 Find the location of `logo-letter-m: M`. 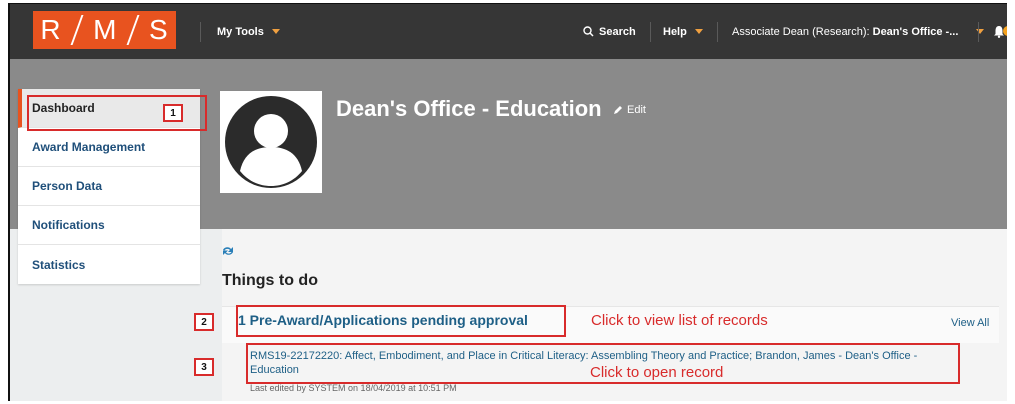

logo-letter-m: M is located at coordinates (105, 29).